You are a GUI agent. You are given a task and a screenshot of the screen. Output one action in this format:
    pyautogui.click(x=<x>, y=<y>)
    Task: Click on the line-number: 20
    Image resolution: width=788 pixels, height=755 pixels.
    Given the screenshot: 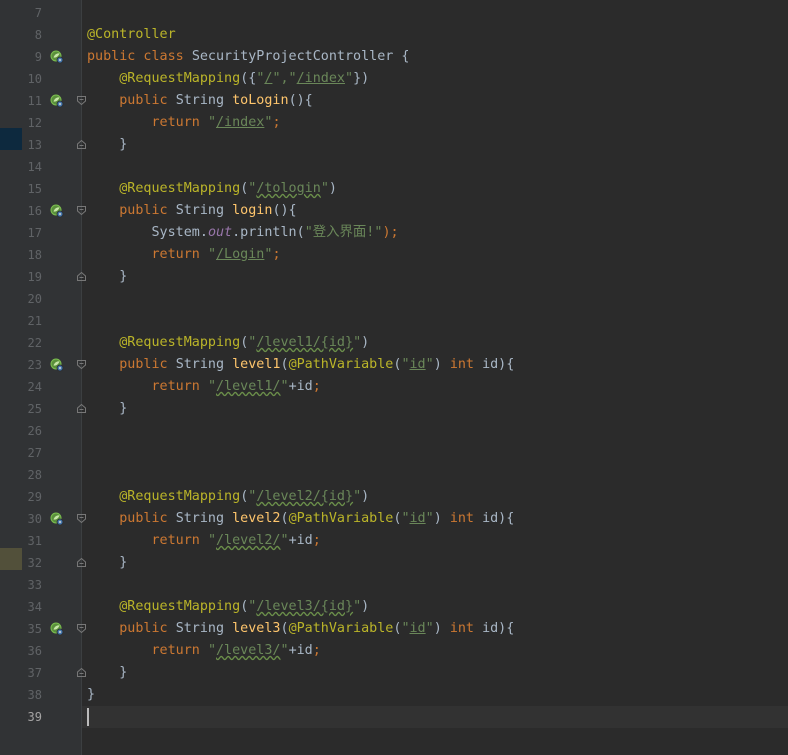 What is the action you would take?
    pyautogui.click(x=32, y=299)
    